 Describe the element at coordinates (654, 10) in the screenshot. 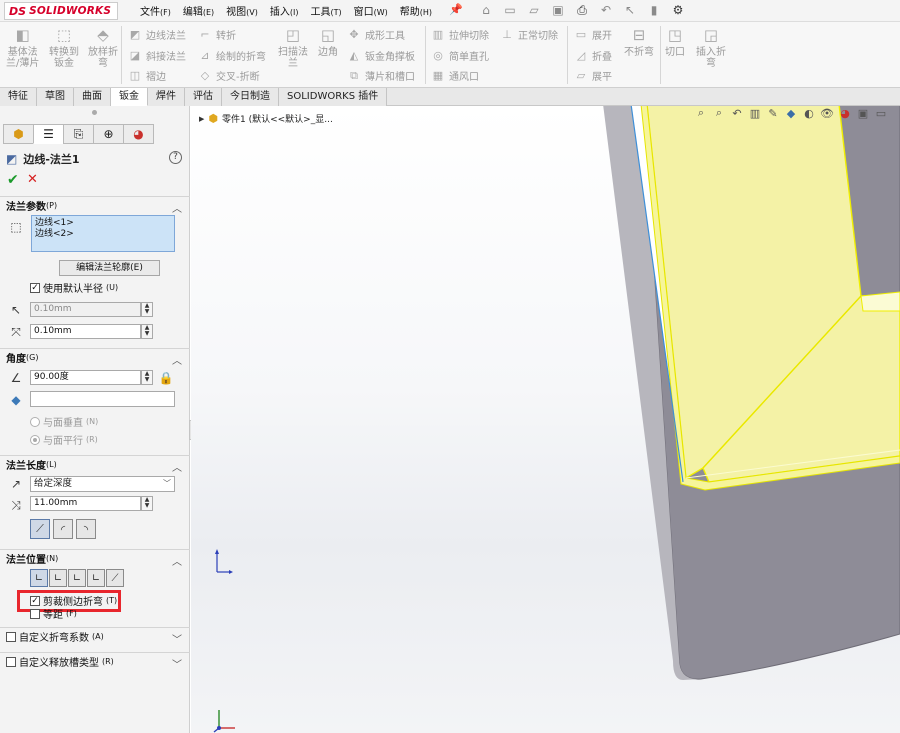

I see `rebuild-icon: ▮` at that location.